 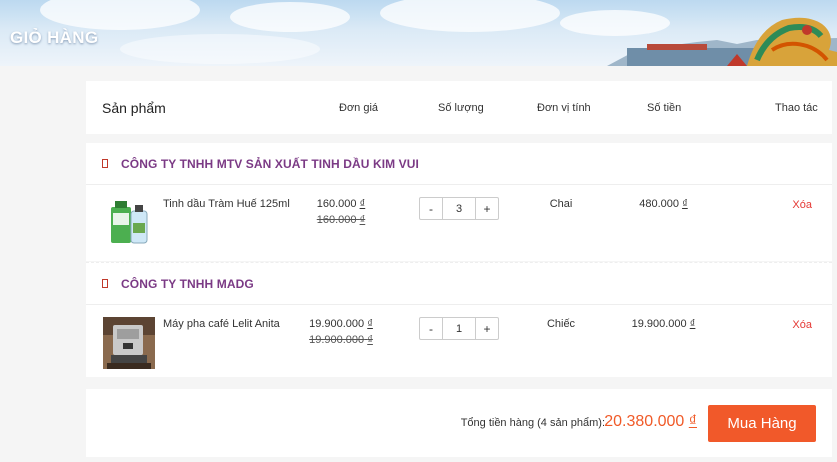 I want to click on unit-price: 19.900.000 ₫ 19.900.000 ₫, so click(x=341, y=332).